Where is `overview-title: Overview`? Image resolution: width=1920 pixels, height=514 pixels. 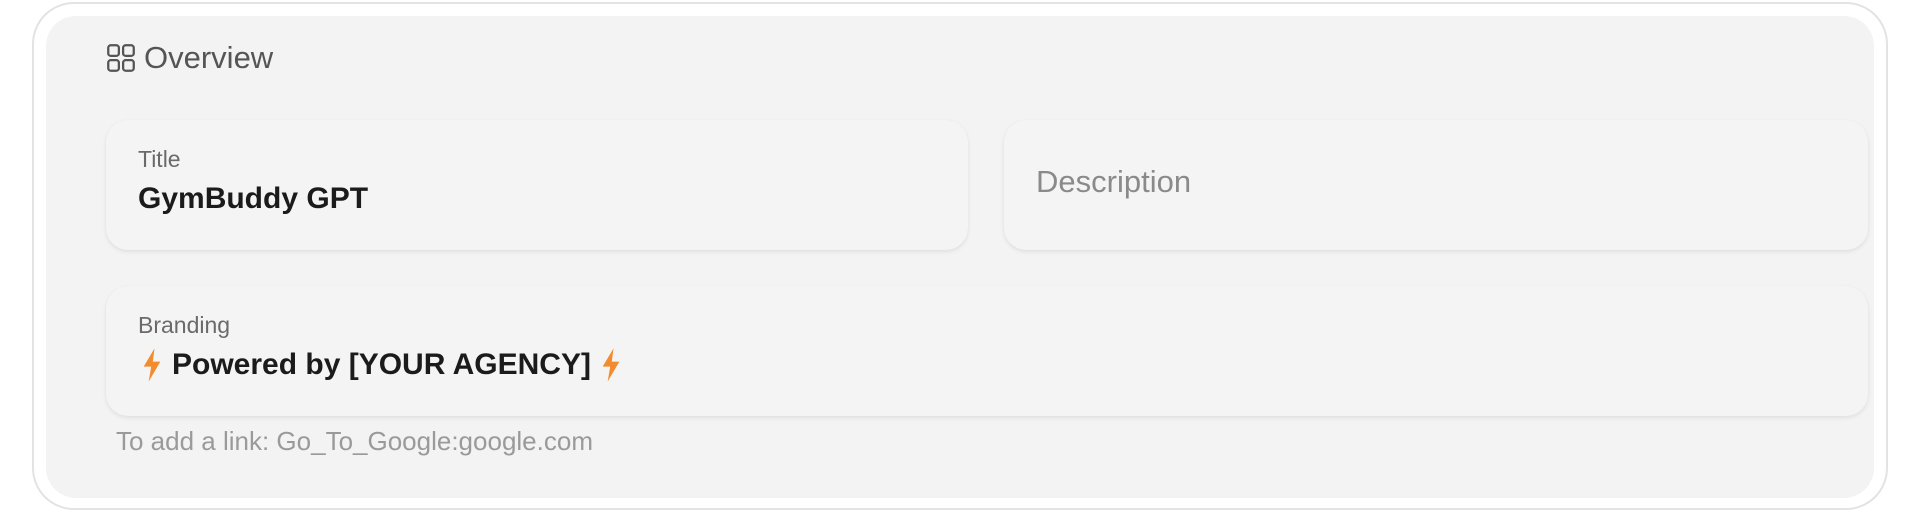 overview-title: Overview is located at coordinates (209, 57).